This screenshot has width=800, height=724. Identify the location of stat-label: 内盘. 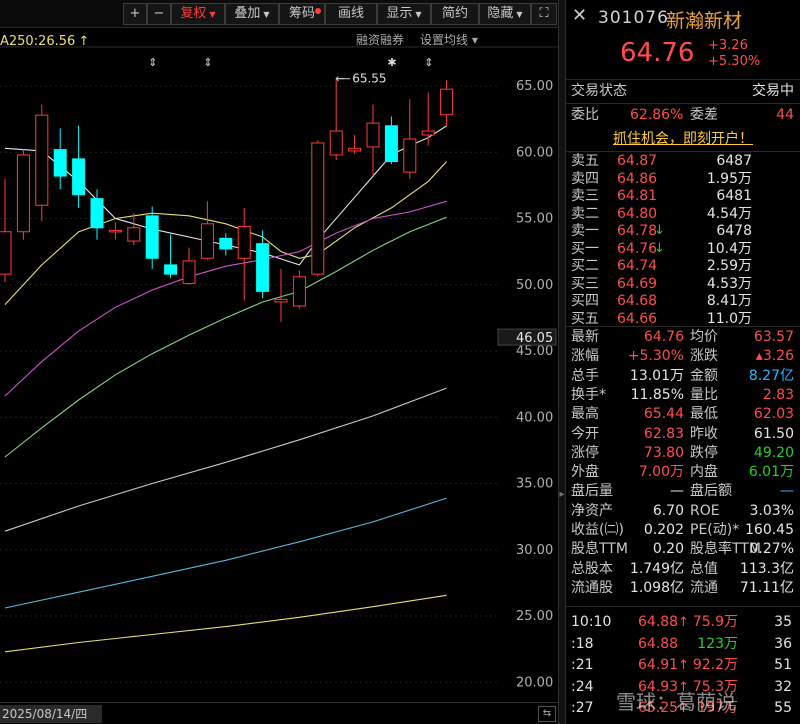
(704, 472).